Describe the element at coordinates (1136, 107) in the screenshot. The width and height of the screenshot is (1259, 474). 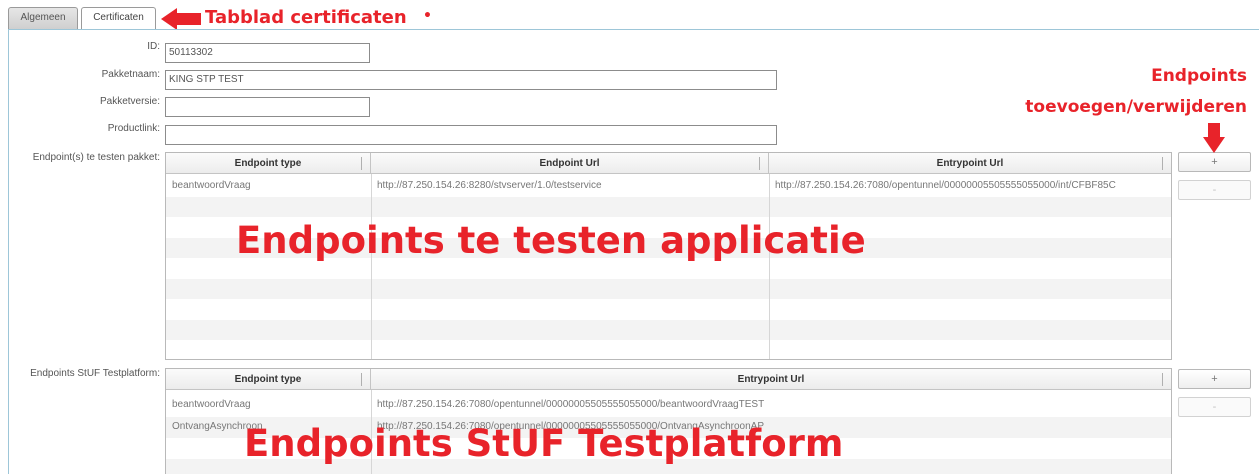
I see `endpoints-annotation-line2: toevoegen/verwijderen` at that location.